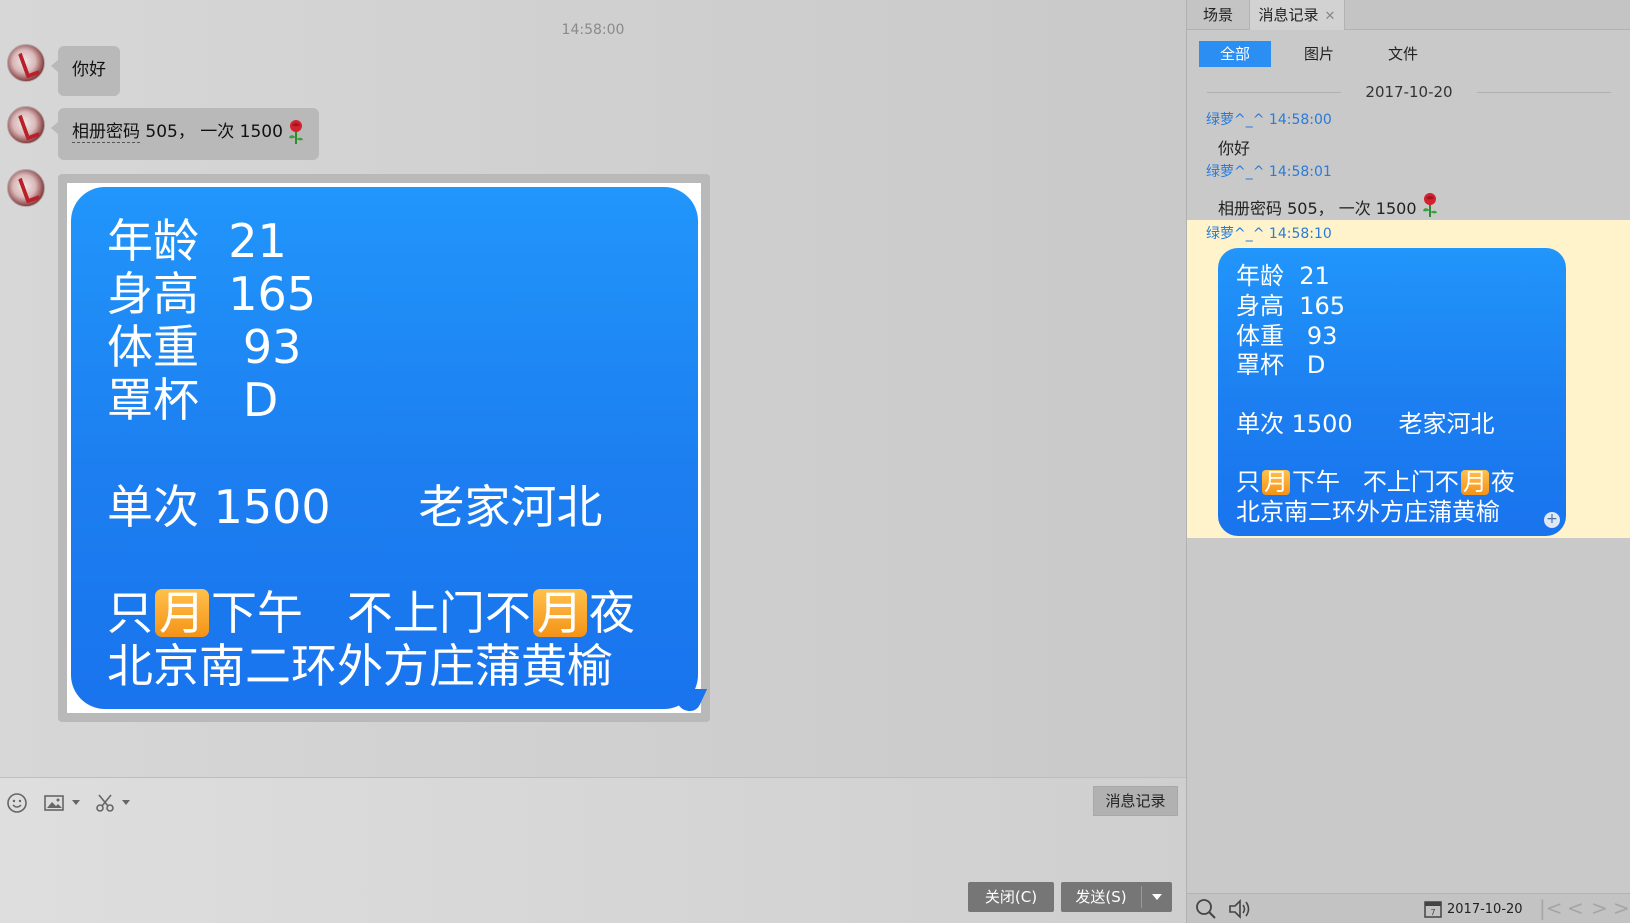  I want to click on tab-message-history: 消息记录 ✕, so click(1297, 15).